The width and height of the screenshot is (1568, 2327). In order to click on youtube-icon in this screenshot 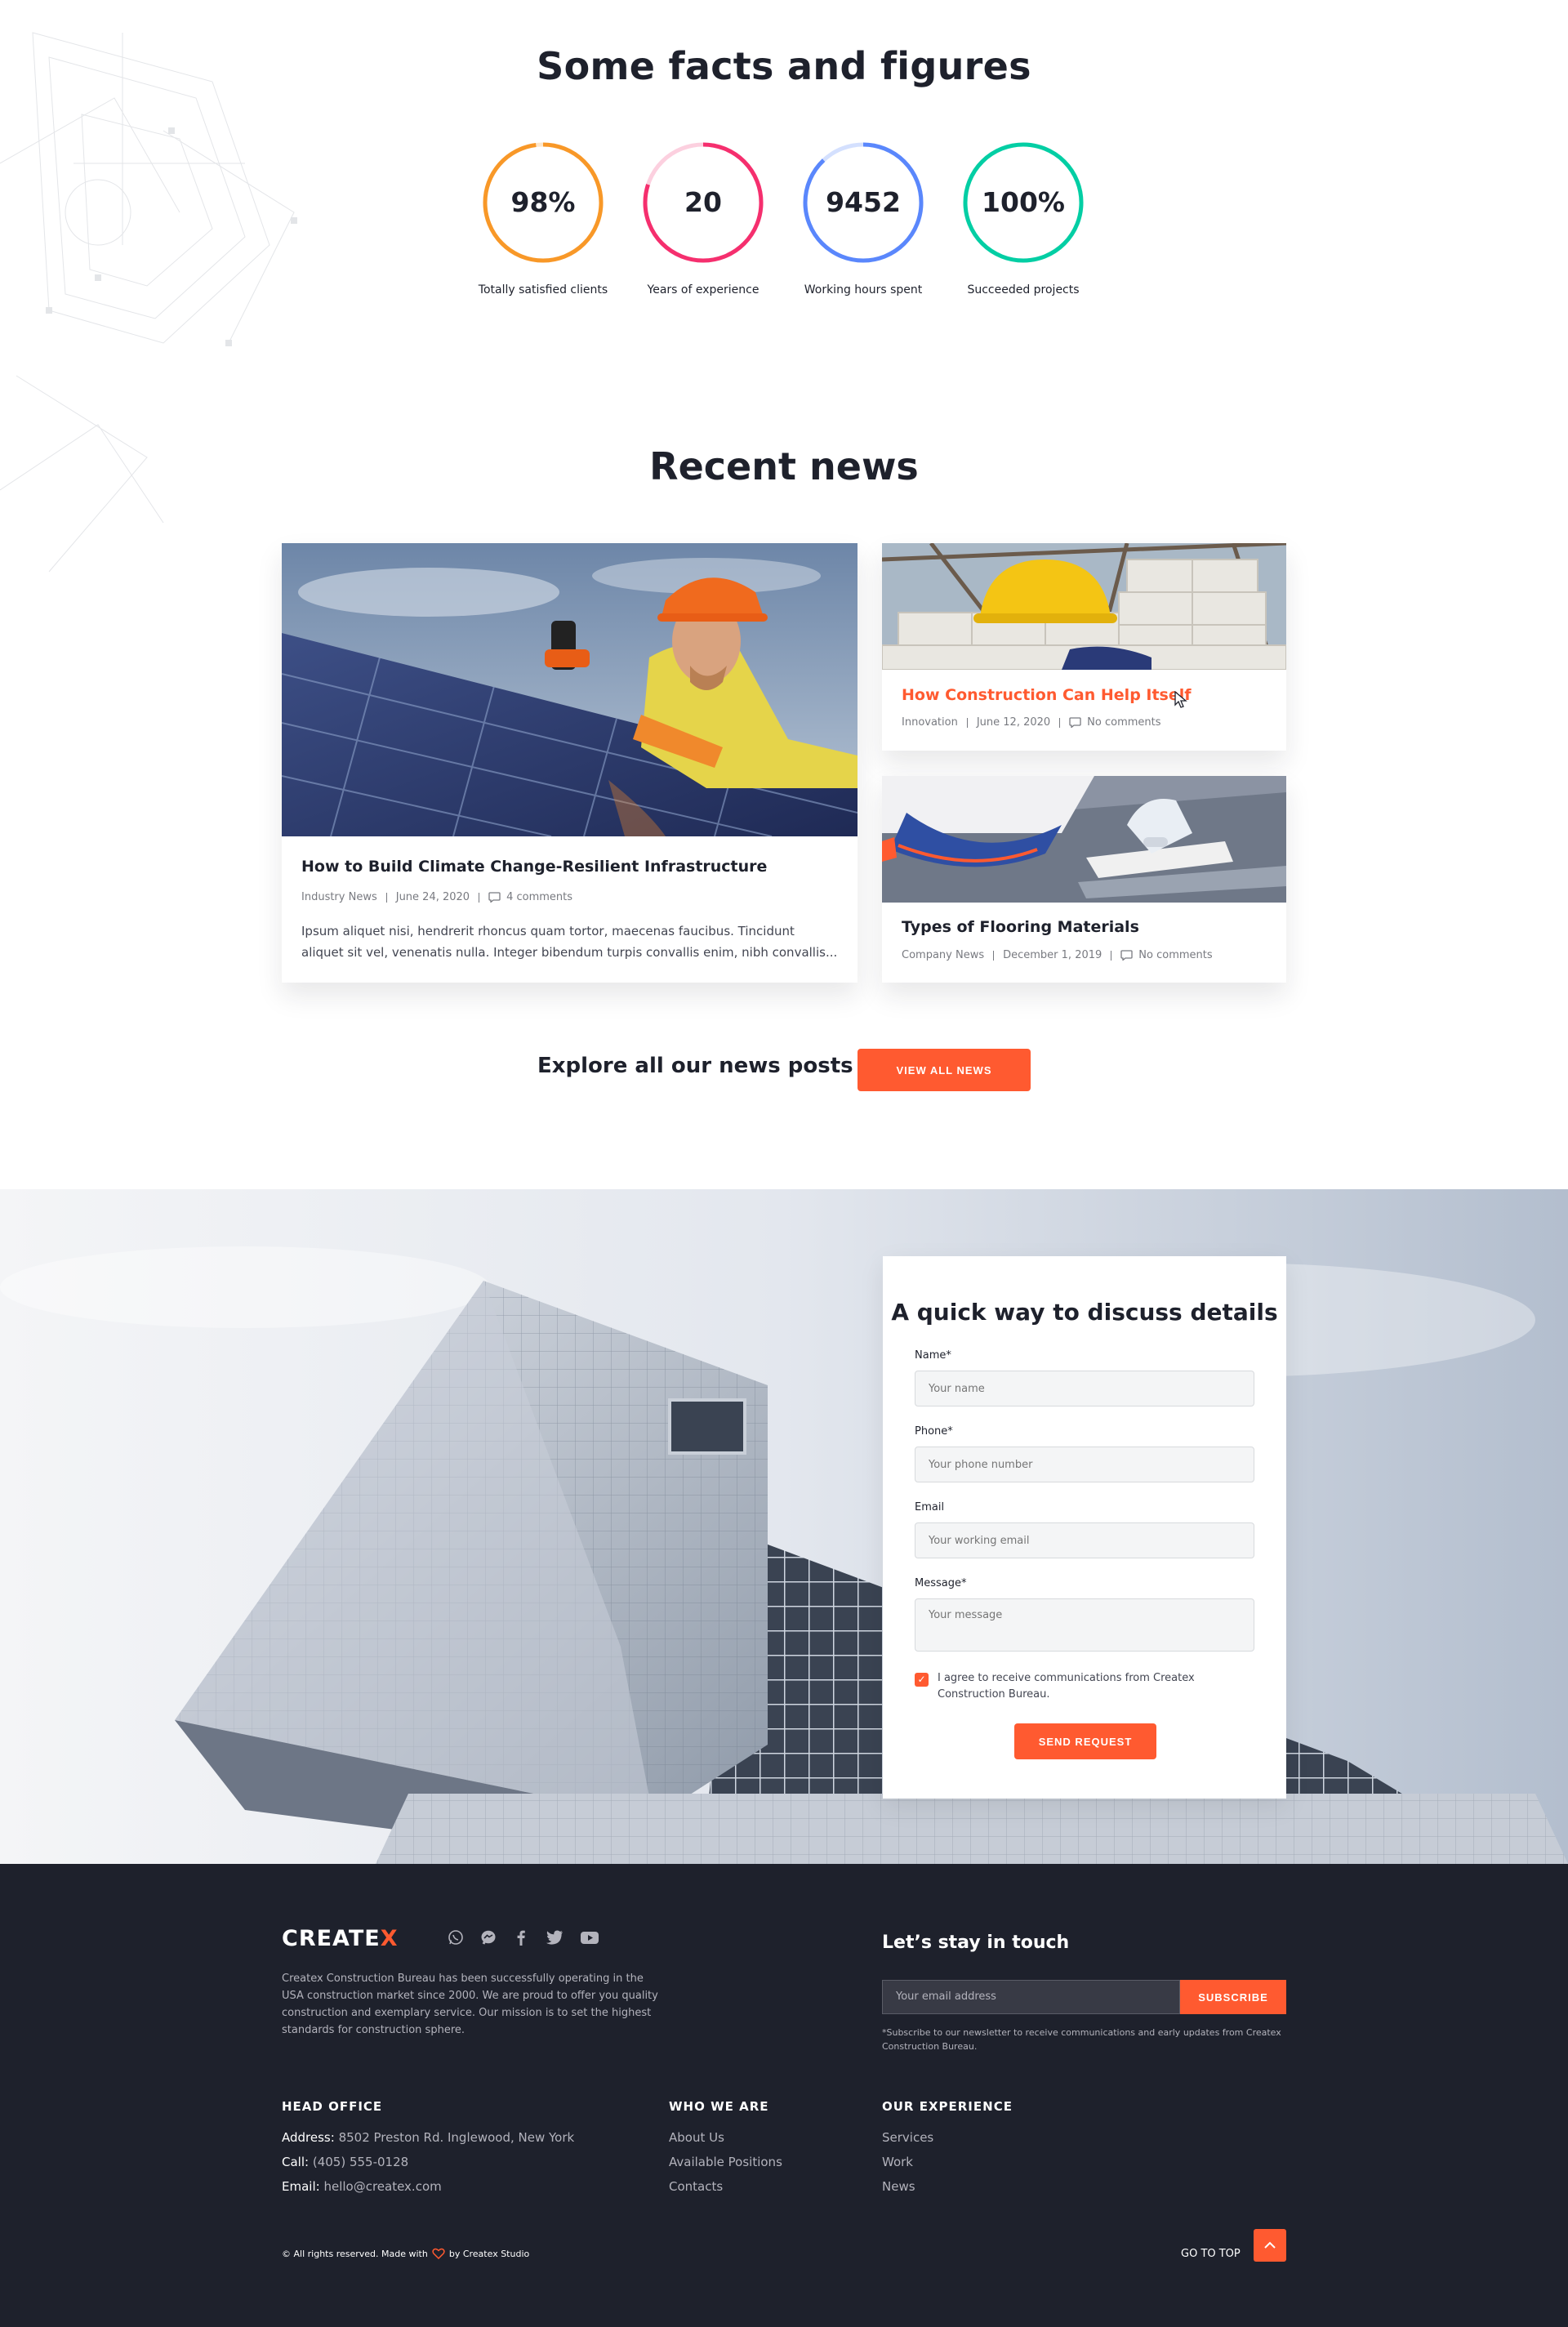, I will do `click(589, 1937)`.